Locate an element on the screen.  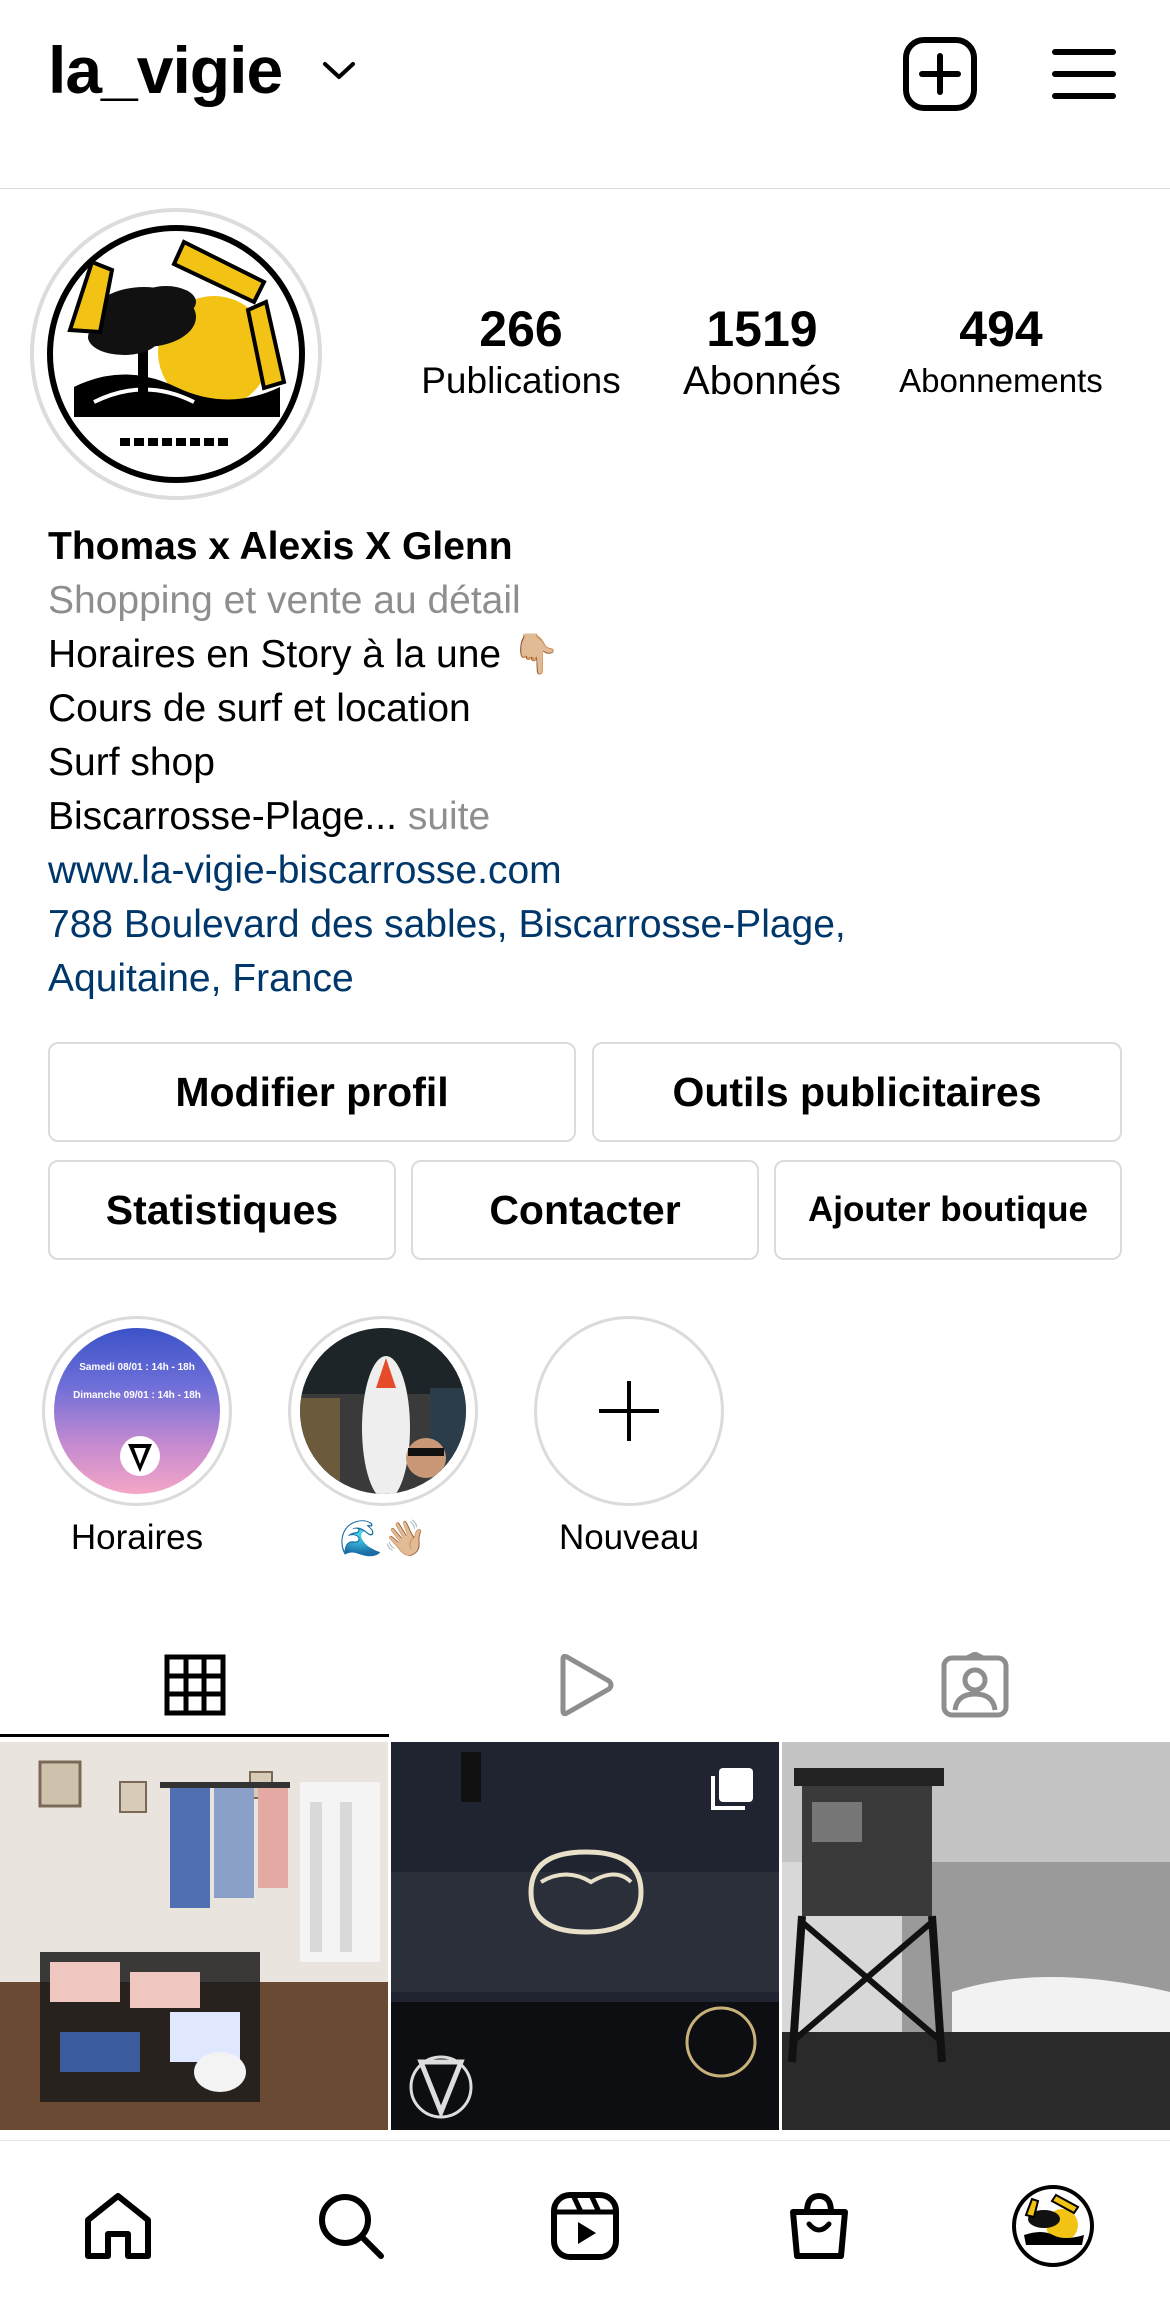
post-image-store is located at coordinates (194, 1936).